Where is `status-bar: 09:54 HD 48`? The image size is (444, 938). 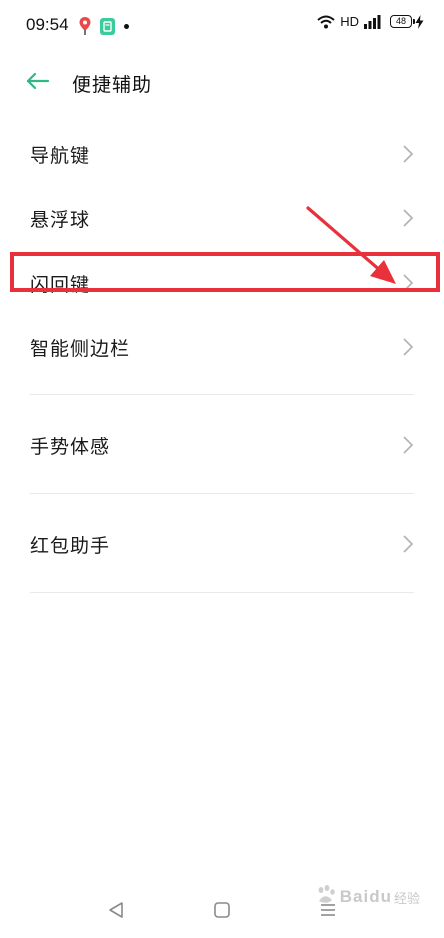
status-bar: 09:54 HD 48 is located at coordinates (222, 26).